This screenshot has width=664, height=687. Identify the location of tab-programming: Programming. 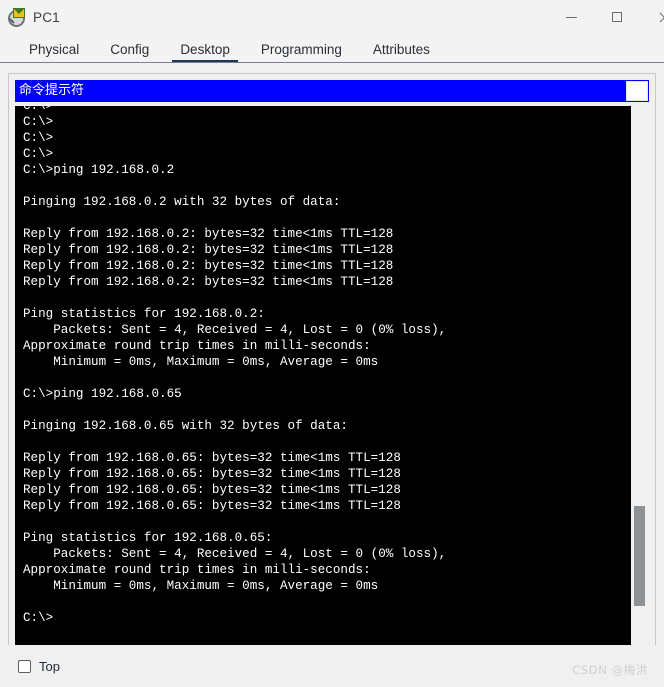
(301, 52).